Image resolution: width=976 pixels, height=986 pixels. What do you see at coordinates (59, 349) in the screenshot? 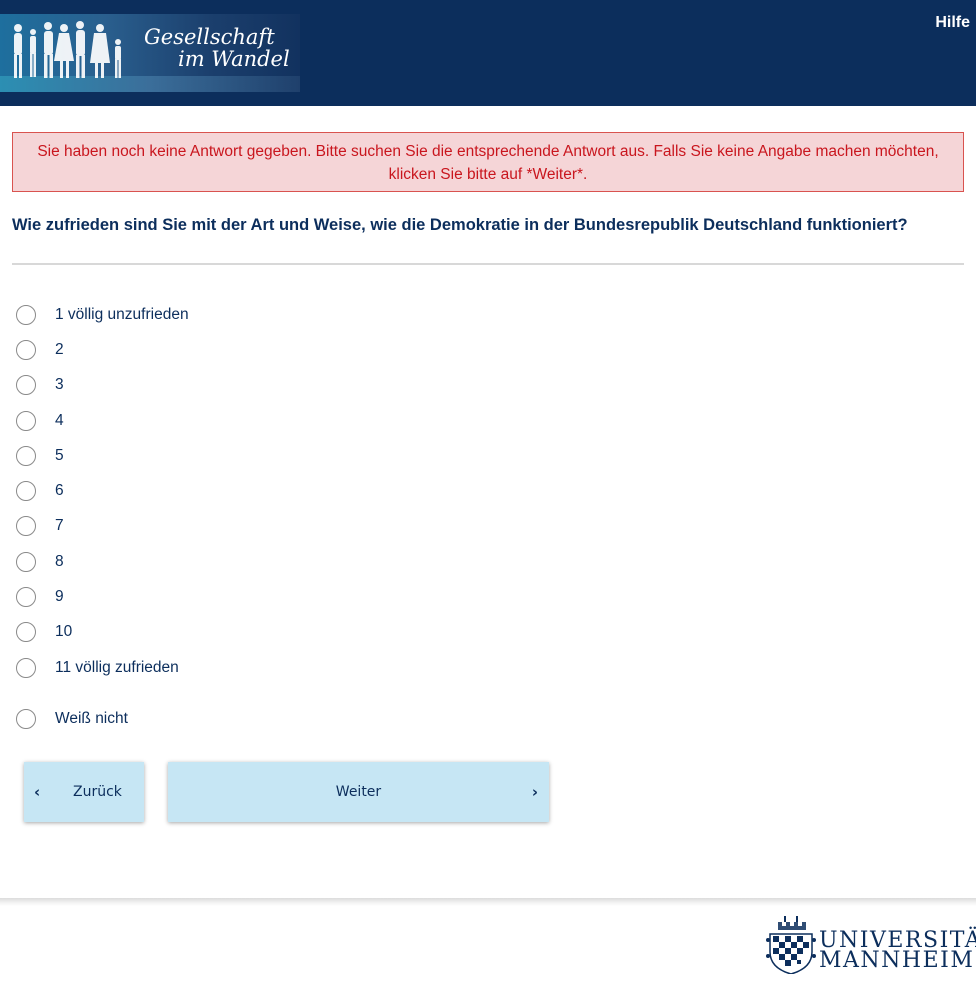
I see `option-label: 2` at bounding box center [59, 349].